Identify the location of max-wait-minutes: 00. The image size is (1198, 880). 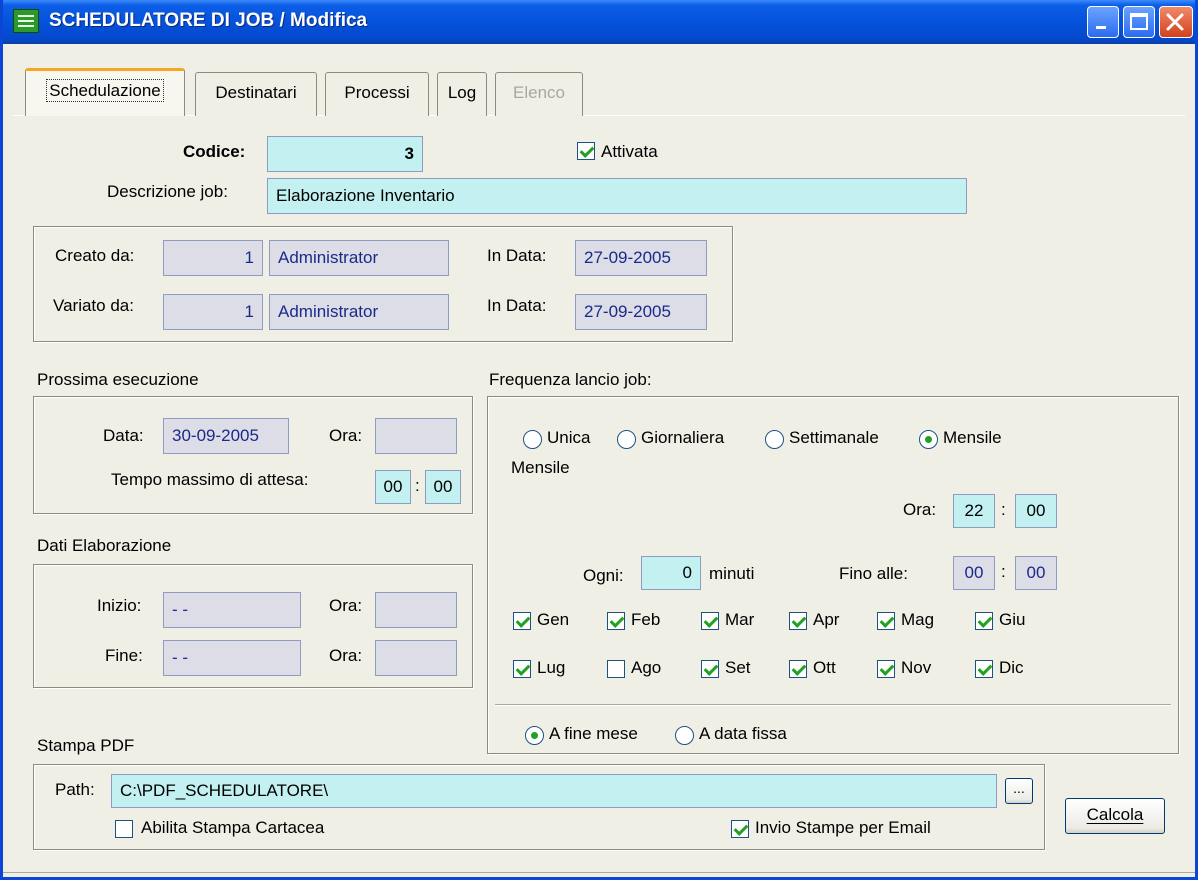
(443, 487).